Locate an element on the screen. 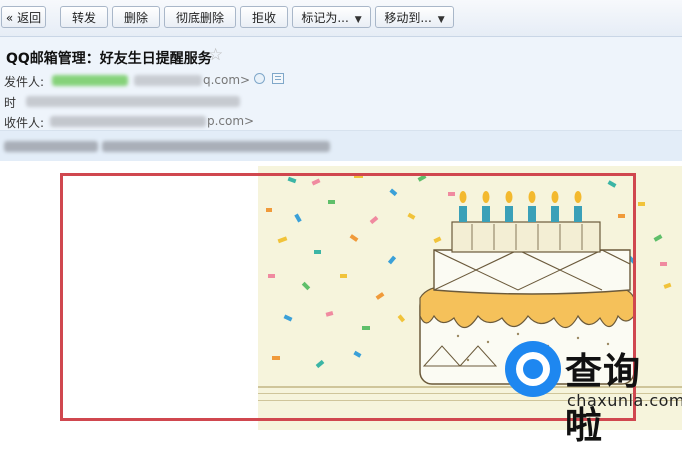  back-button: « 返回 is located at coordinates (23, 17).